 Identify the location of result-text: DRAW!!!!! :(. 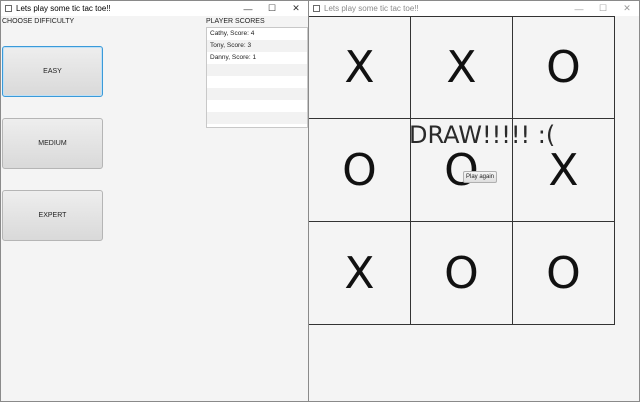
(482, 135).